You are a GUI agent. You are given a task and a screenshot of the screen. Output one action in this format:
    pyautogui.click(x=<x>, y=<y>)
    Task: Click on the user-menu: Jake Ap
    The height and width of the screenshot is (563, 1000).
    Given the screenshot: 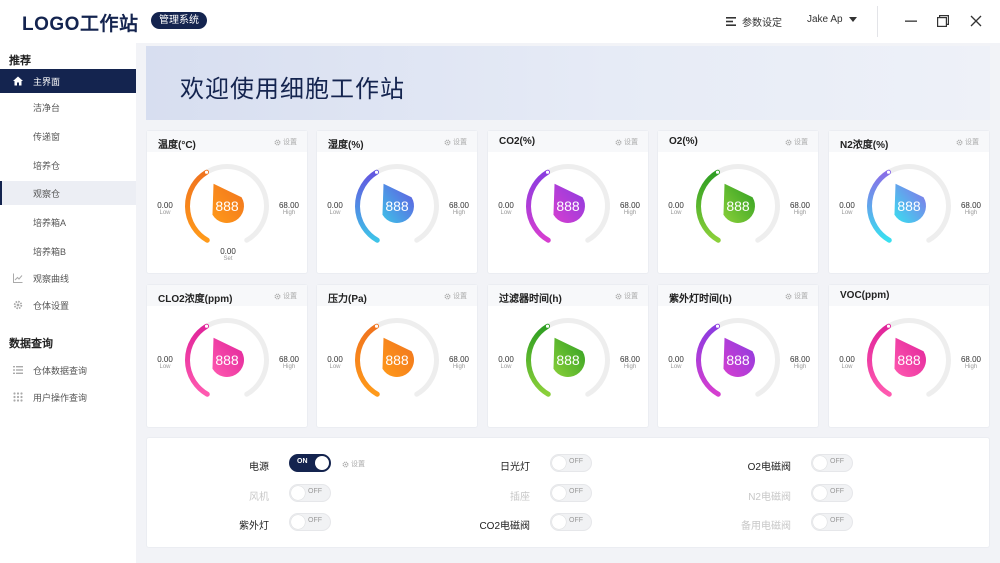 What is the action you would take?
    pyautogui.click(x=832, y=19)
    